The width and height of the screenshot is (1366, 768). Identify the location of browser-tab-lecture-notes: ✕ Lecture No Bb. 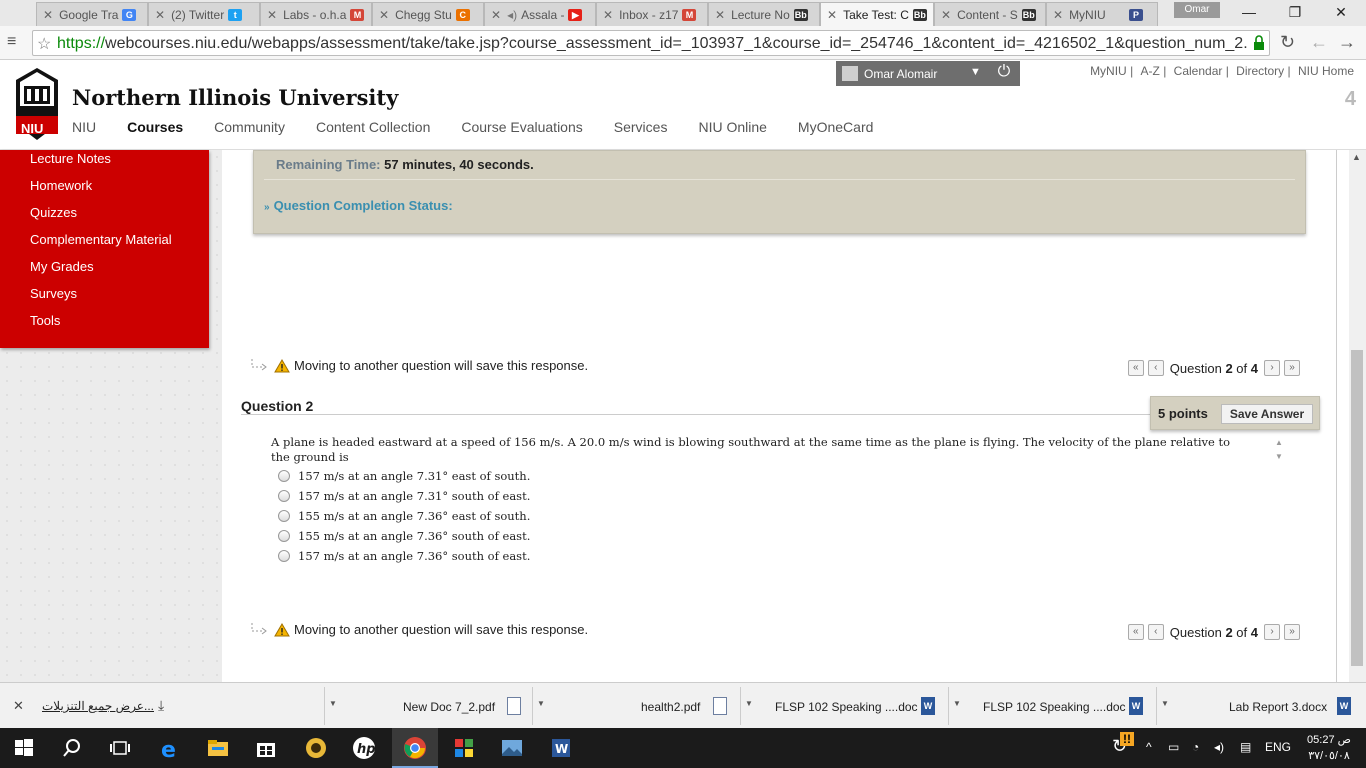
(764, 14).